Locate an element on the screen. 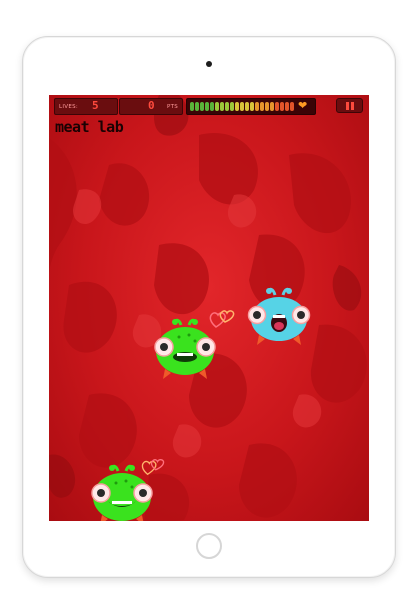  hud-bar: LIVES: 5 0 PTS ❤ is located at coordinates (209, 106).